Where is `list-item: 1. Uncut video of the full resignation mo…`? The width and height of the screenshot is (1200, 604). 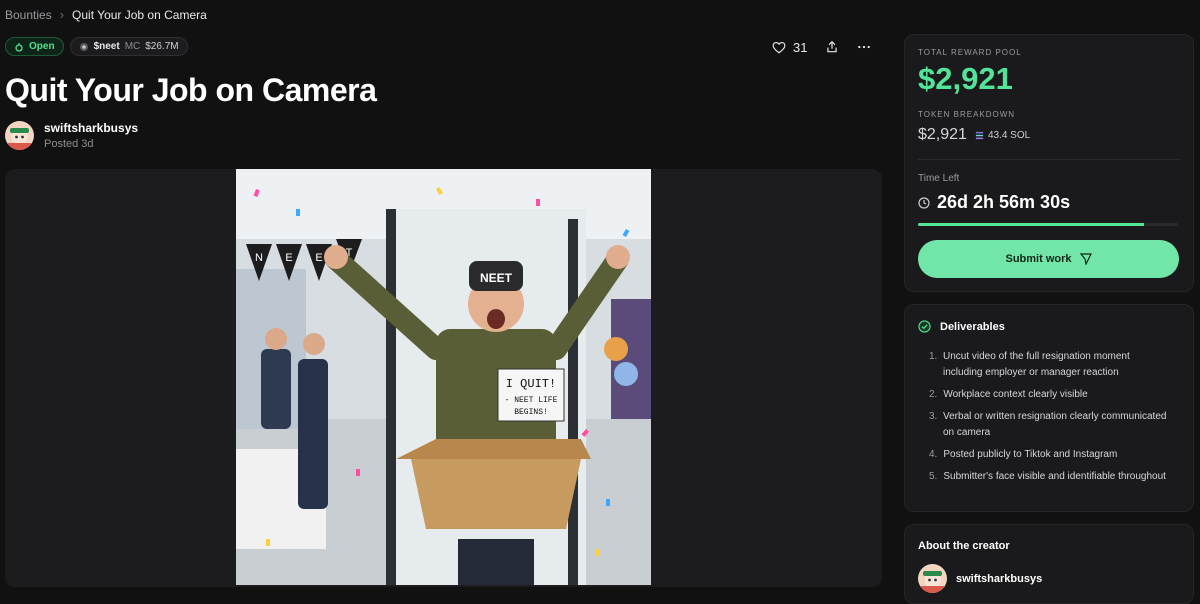
list-item: 1. Uncut video of the full resignation mo… is located at coordinates (1049, 365).